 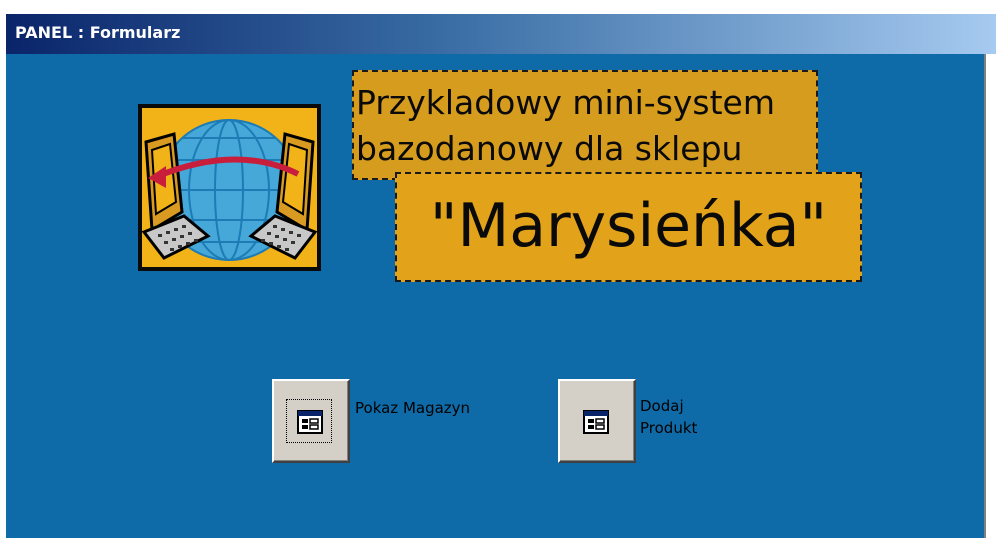 I want to click on add-product-caption-line-2: Produkt, so click(x=669, y=428).